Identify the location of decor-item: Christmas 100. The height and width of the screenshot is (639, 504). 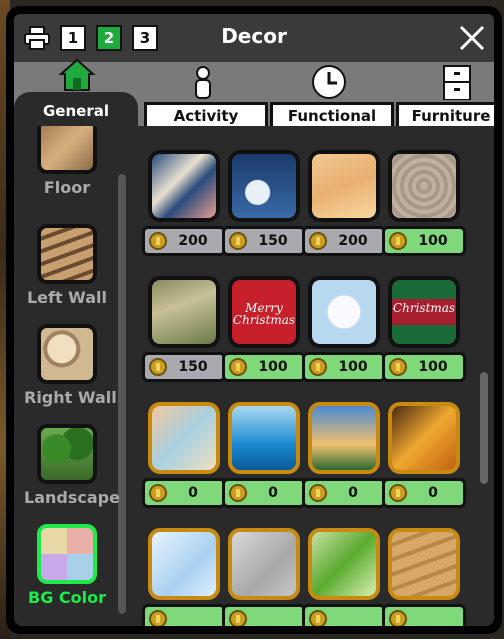
(424, 332).